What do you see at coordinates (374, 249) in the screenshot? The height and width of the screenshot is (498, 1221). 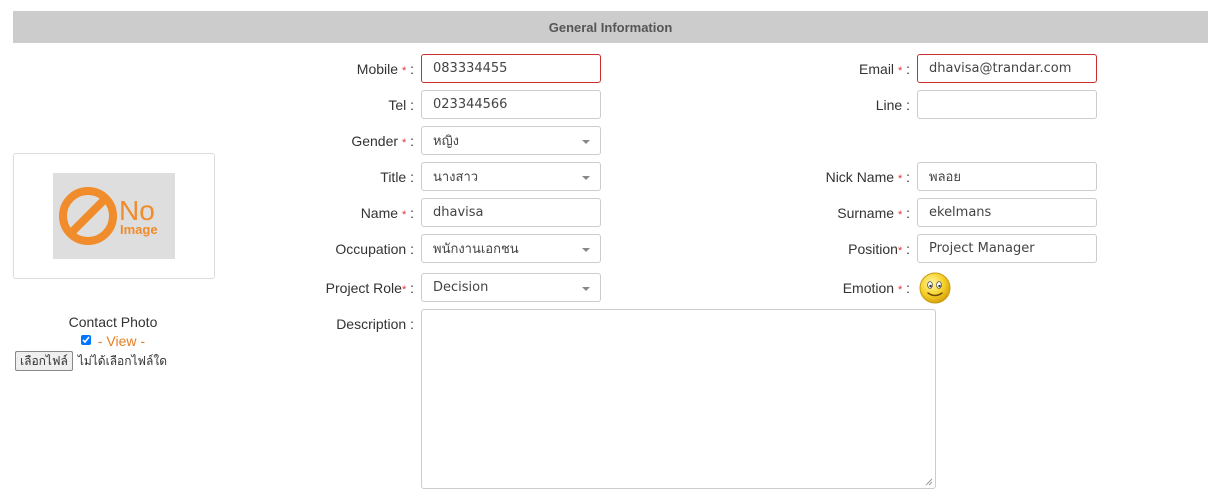 I see `occupation-label: Occupation :` at bounding box center [374, 249].